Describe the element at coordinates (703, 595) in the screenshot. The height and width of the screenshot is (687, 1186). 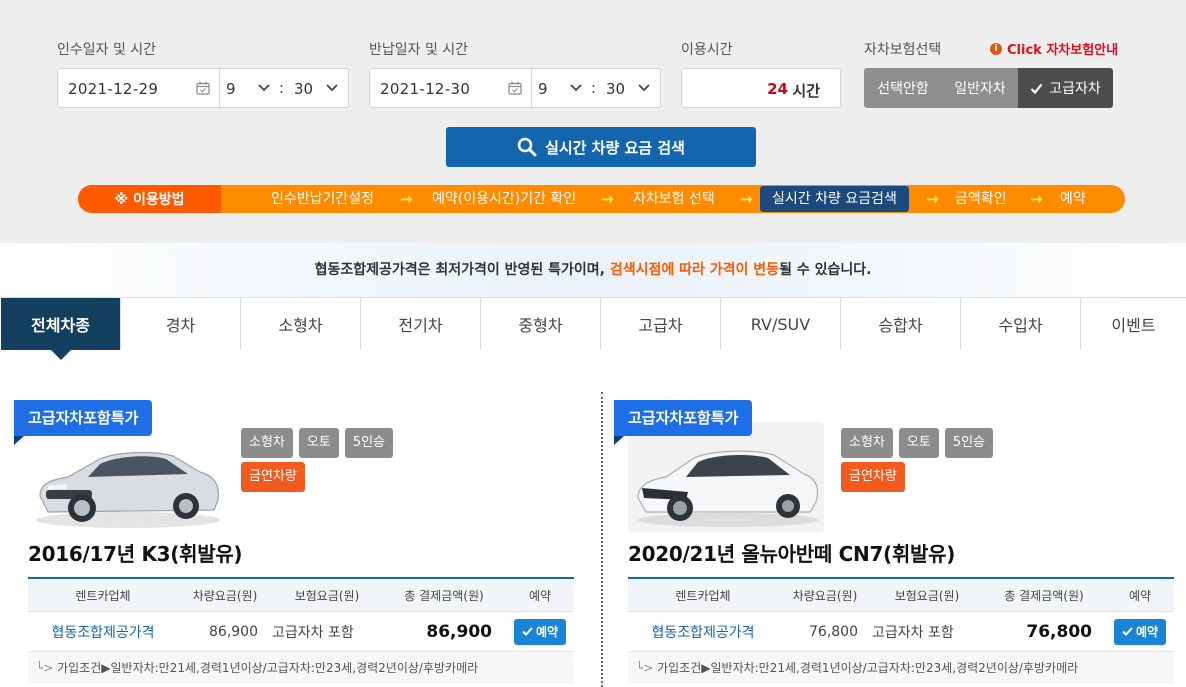
I see `header-vendor: 렌트카업체` at that location.